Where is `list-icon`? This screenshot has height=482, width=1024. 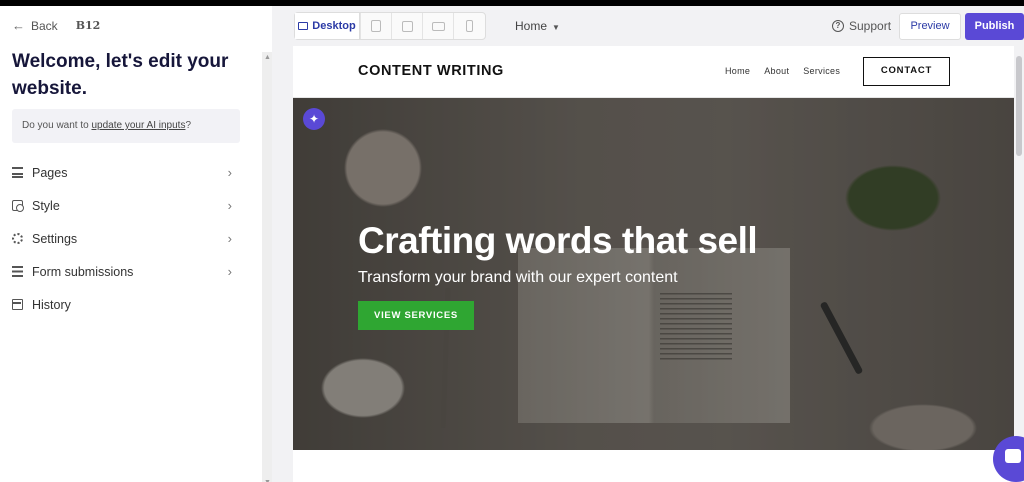 list-icon is located at coordinates (17, 271).